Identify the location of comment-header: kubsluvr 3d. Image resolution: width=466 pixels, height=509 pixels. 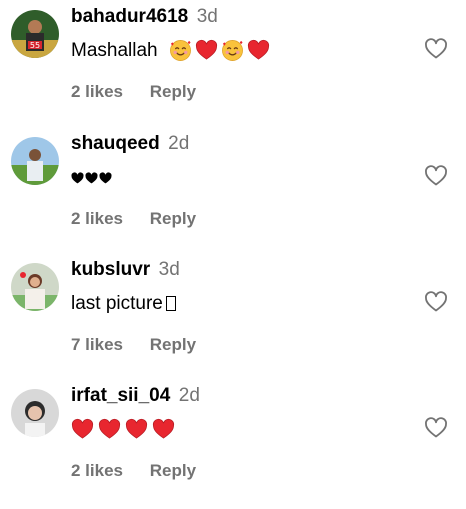
(125, 273).